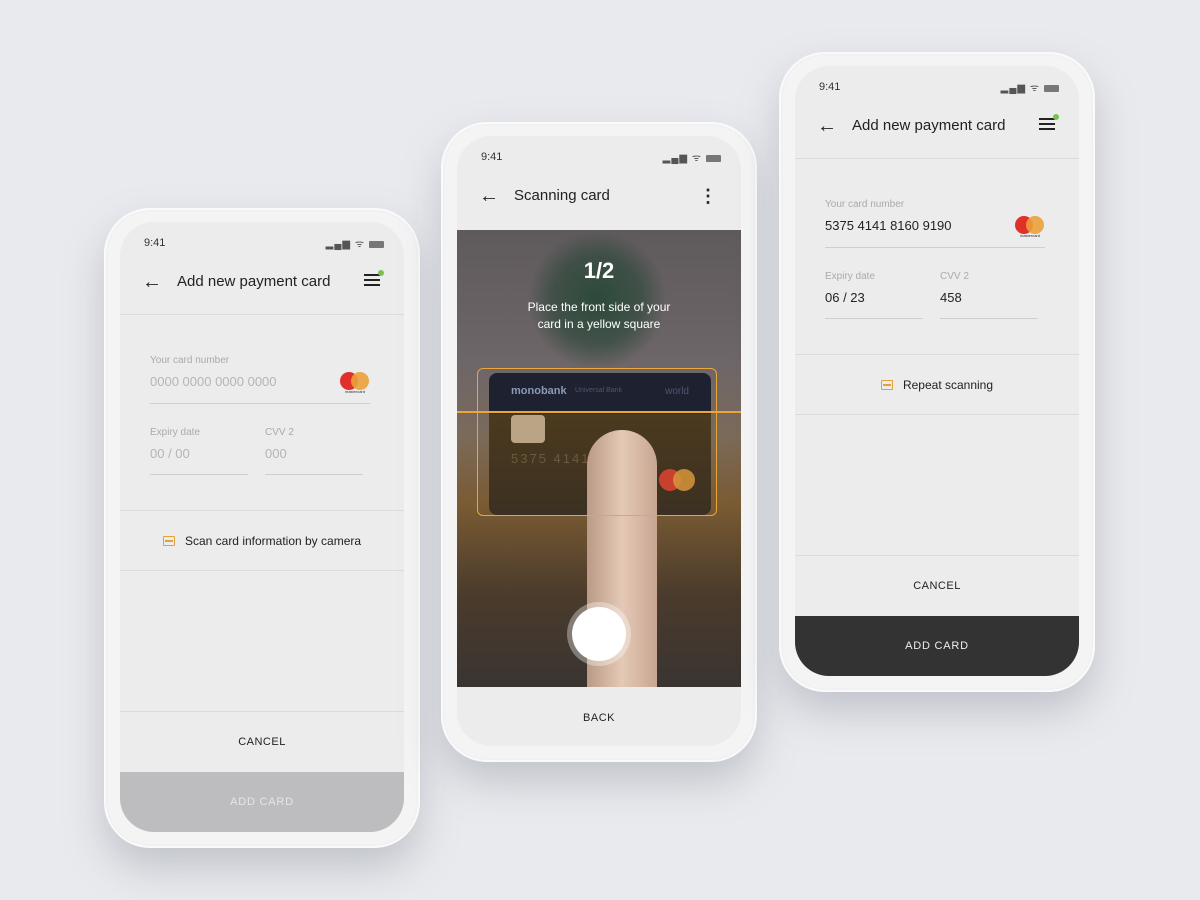  Describe the element at coordinates (708, 196) in the screenshot. I see `more-options-icon: ⋮` at that location.